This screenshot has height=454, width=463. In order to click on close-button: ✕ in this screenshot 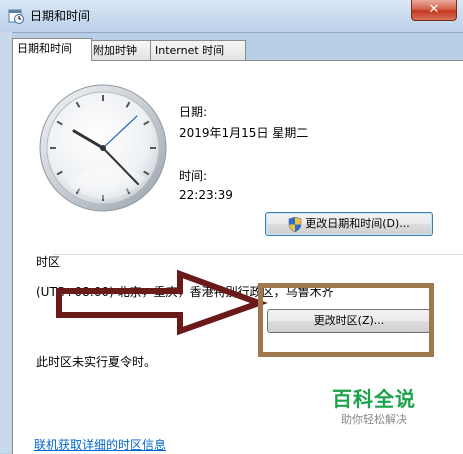, I will do `click(434, 10)`.